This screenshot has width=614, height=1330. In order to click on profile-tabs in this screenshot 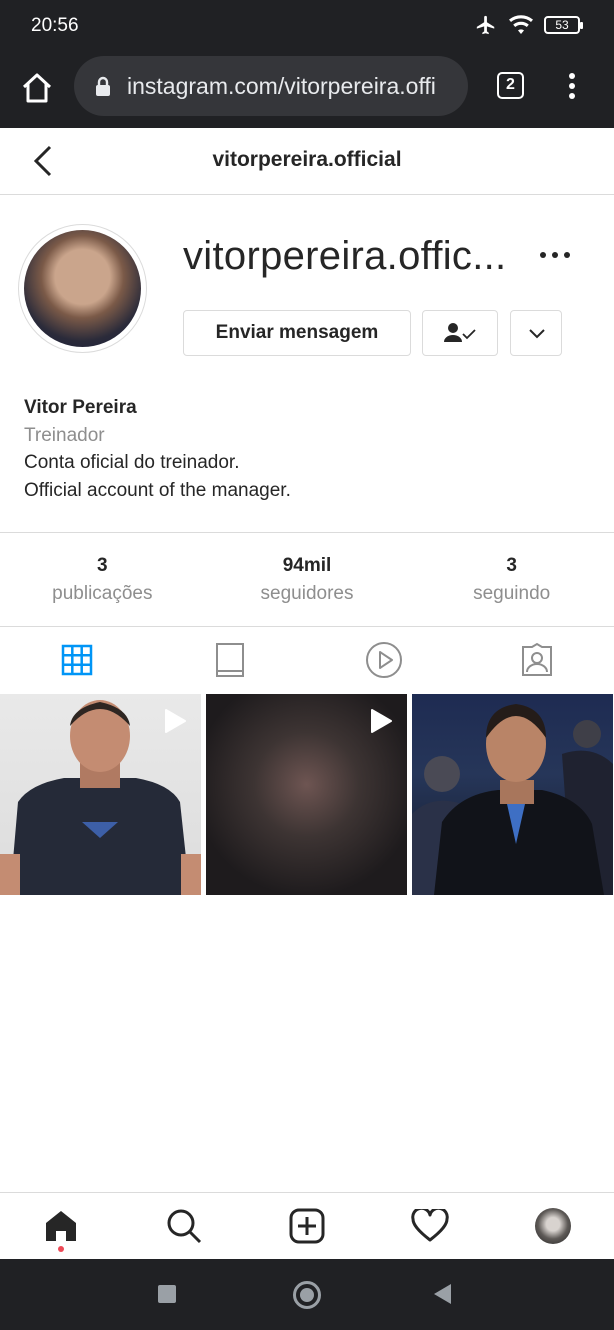, I will do `click(307, 660)`.